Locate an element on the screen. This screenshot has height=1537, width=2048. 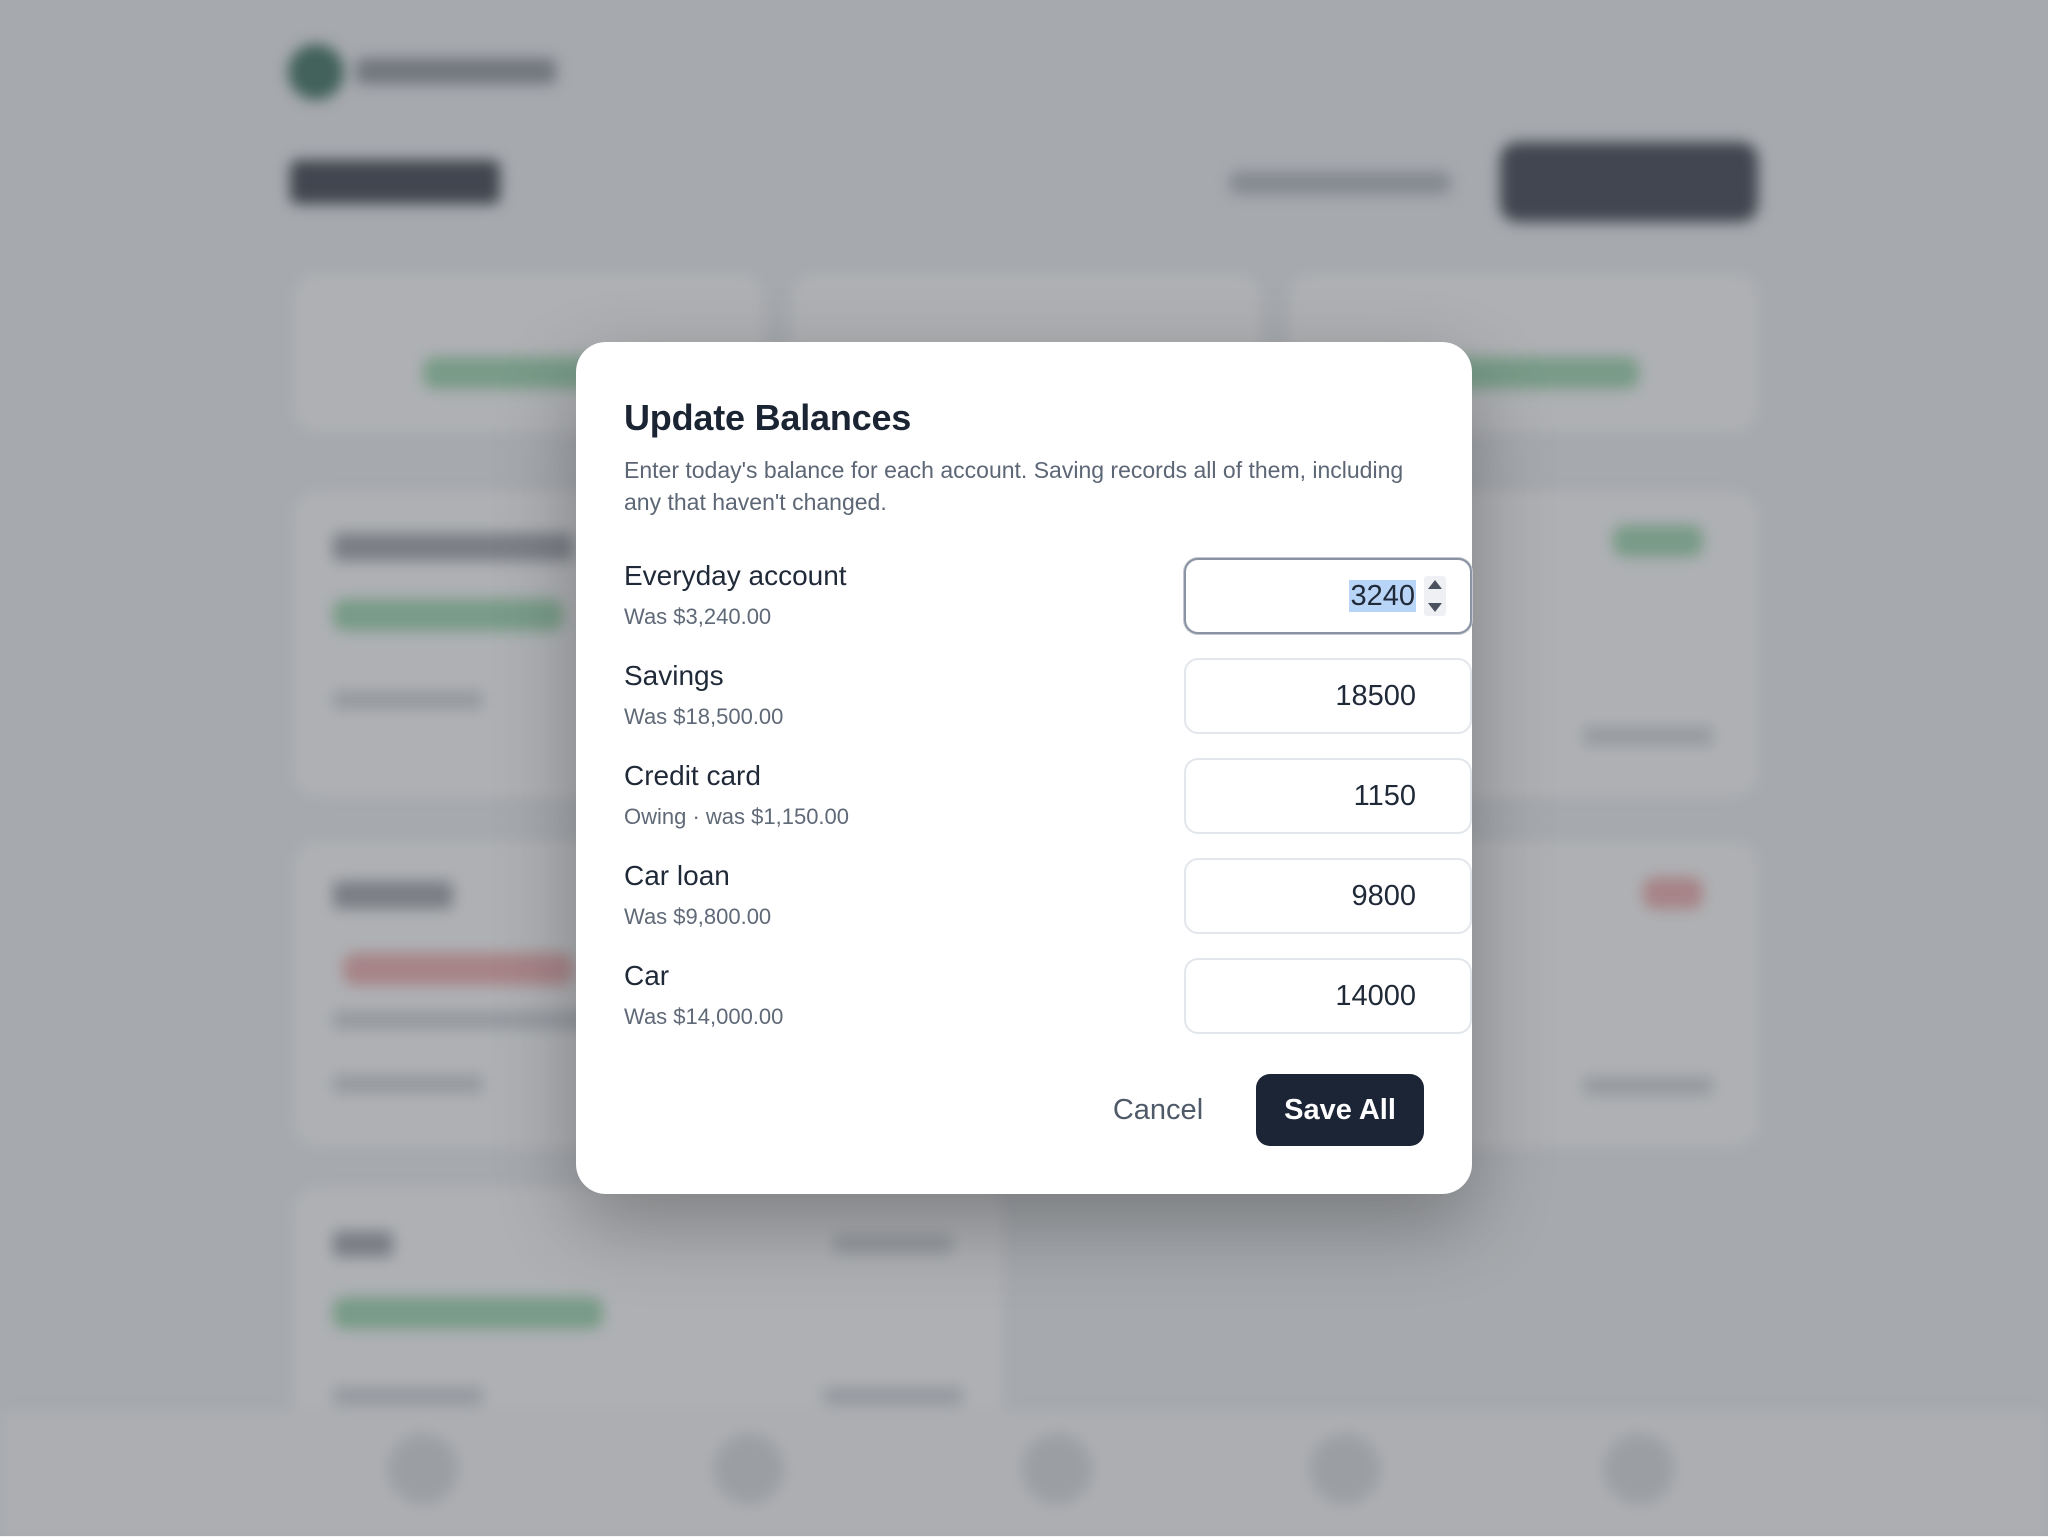
balance-input-value: 3240 is located at coordinates (1382, 596).